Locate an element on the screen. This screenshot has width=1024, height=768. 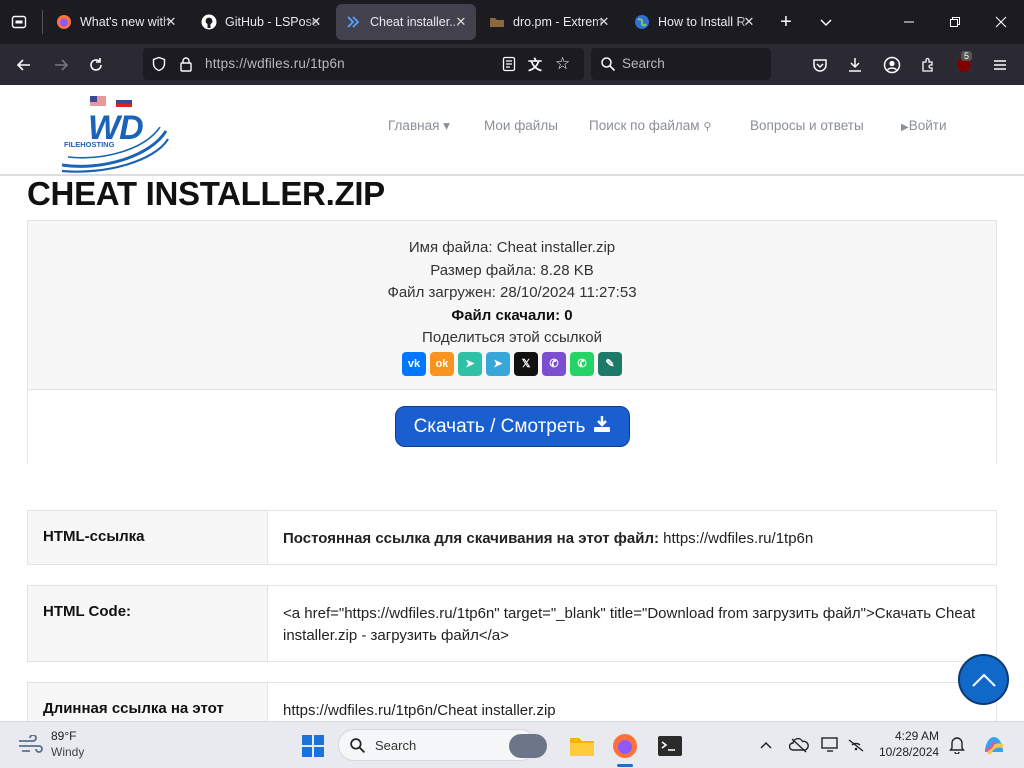
windows-start-icon is located at coordinates (313, 746).